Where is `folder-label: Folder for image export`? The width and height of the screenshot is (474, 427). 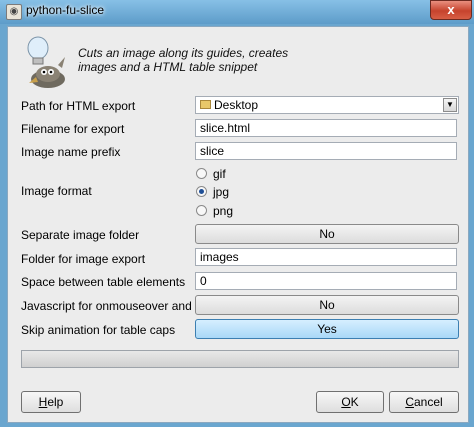 folder-label: Folder for image export is located at coordinates (83, 259).